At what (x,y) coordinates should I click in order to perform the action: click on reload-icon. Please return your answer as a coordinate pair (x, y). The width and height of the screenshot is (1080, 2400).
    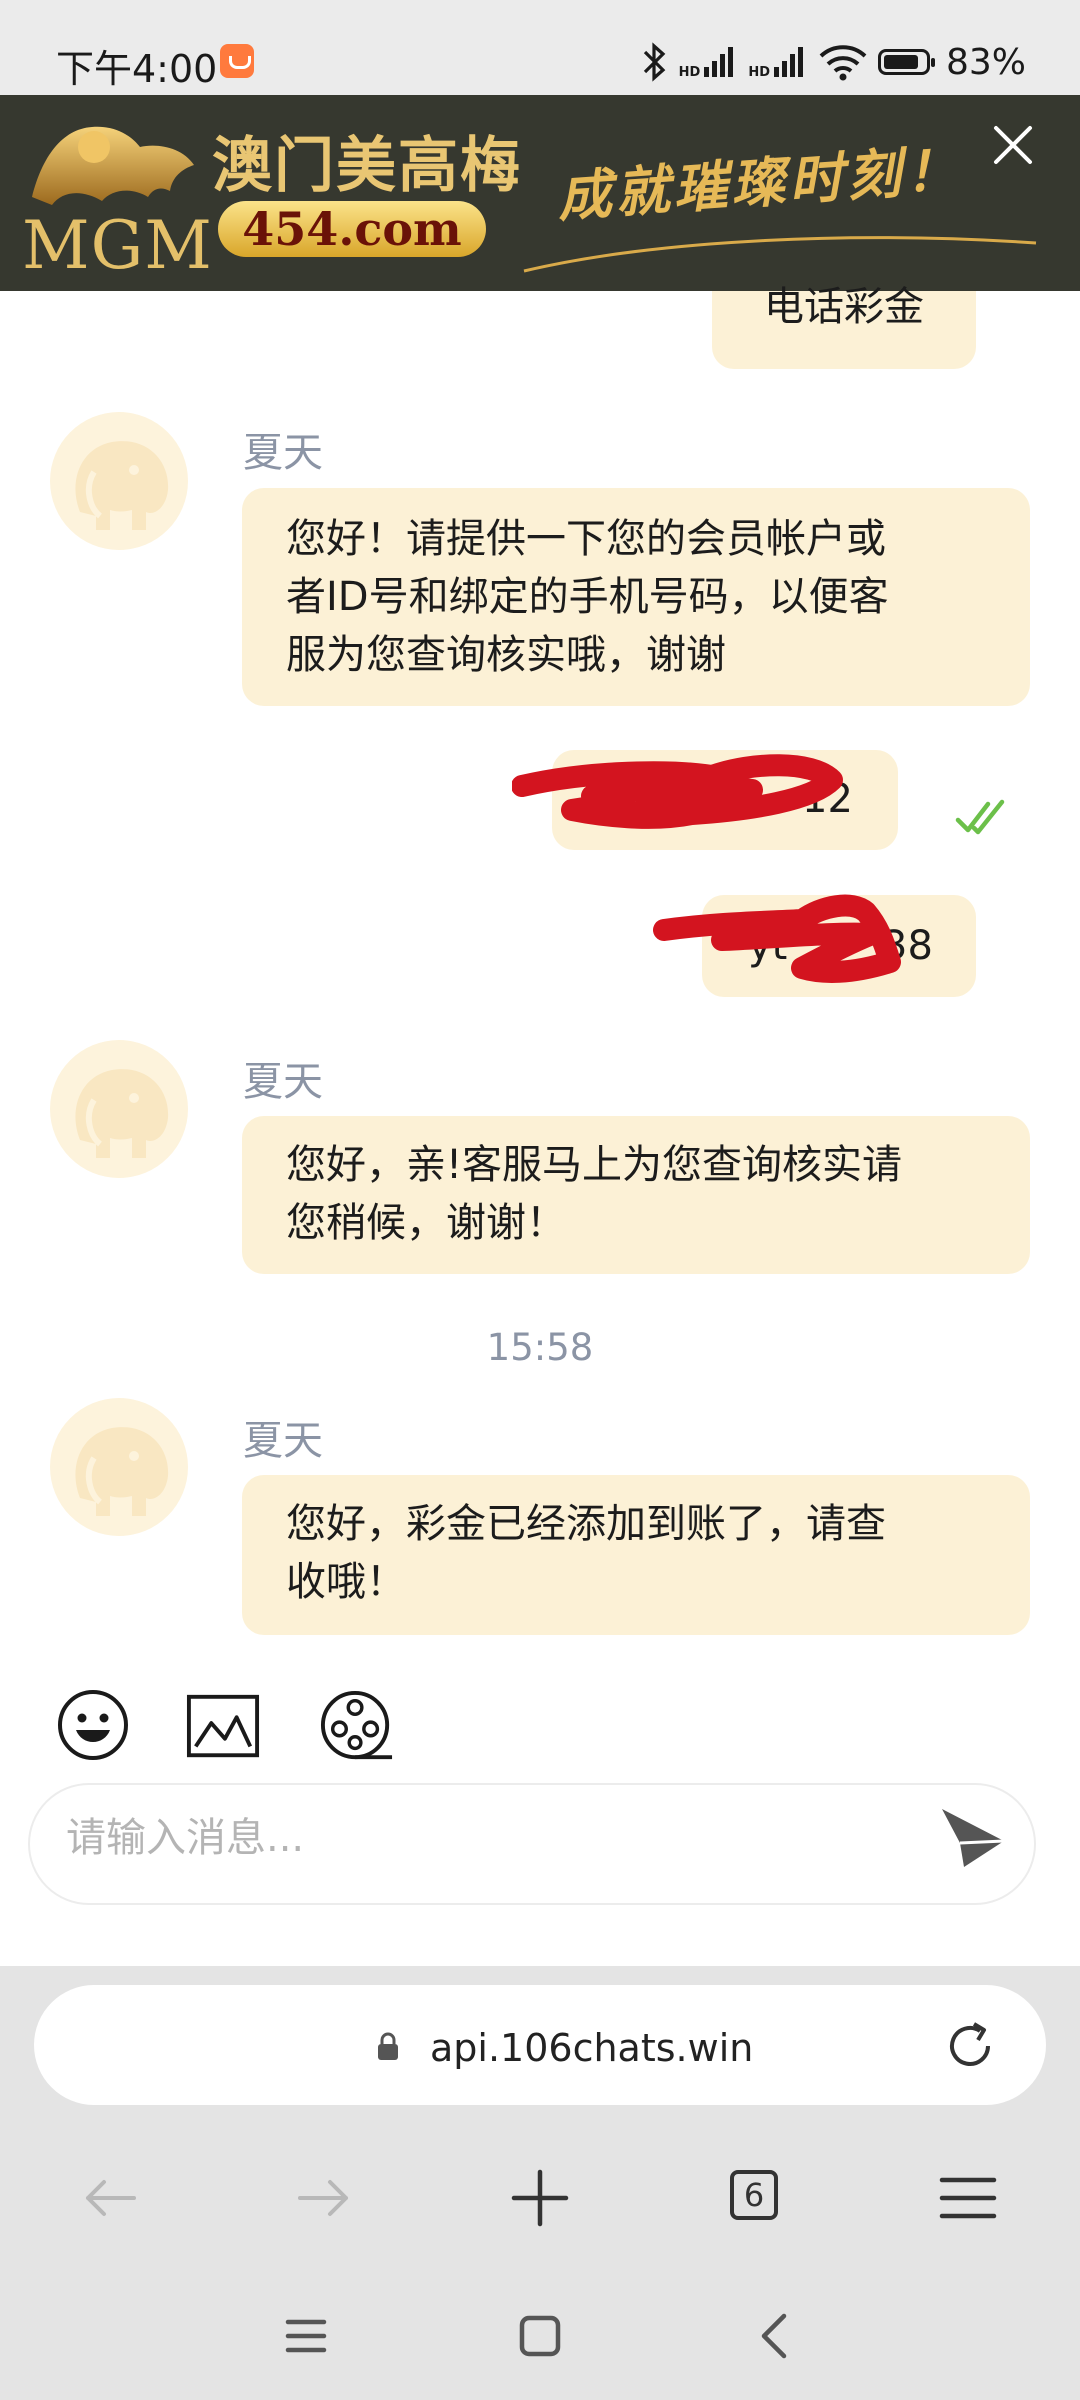
    Looking at the image, I should click on (970, 2046).